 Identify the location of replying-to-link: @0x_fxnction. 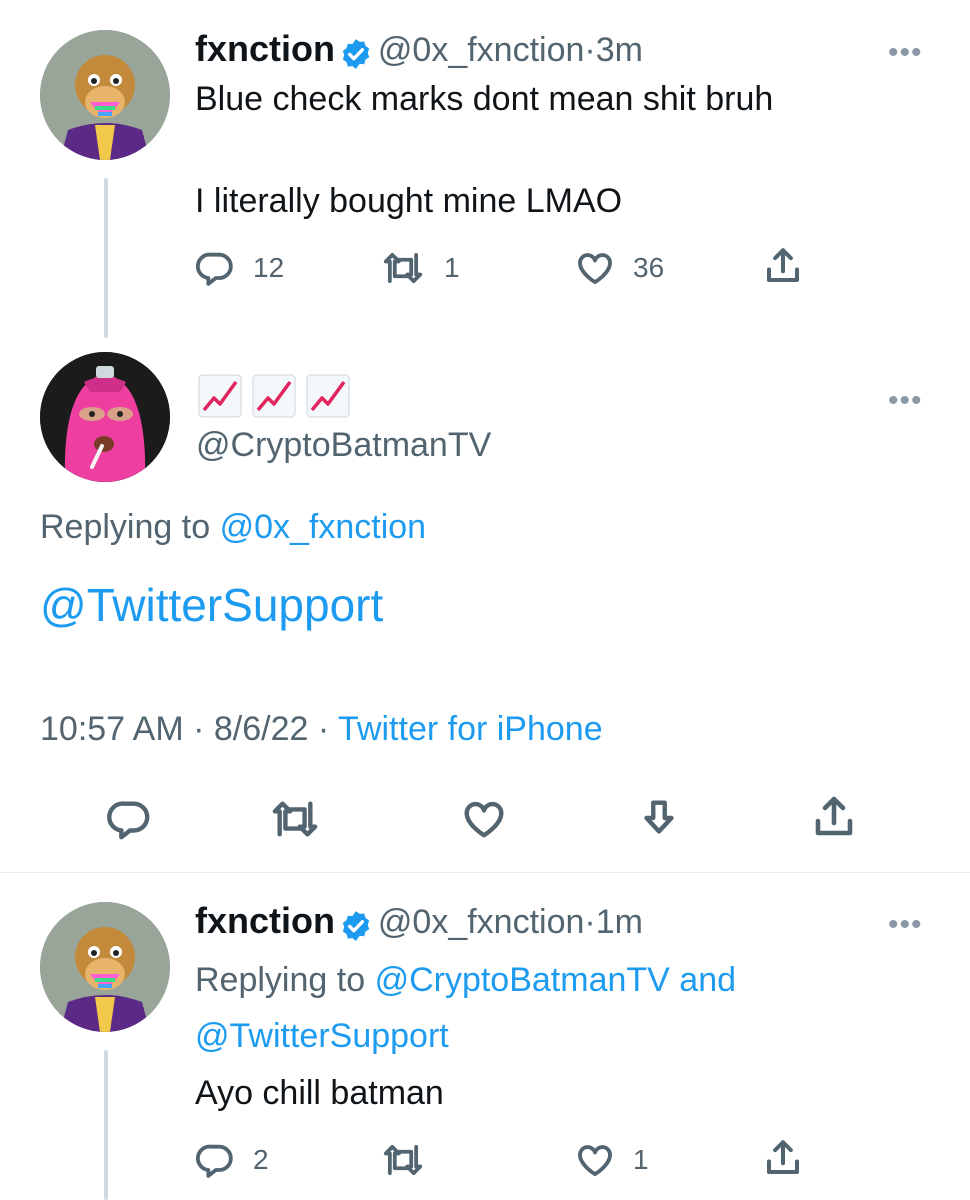
(323, 527).